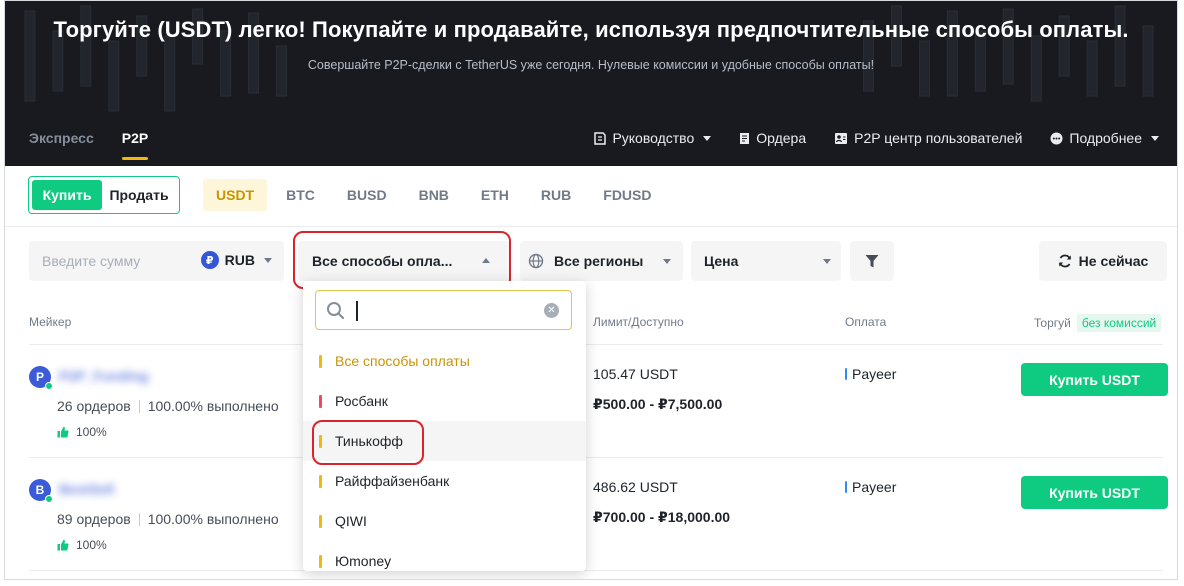 Image resolution: width=1184 pixels, height=586 pixels. Describe the element at coordinates (635, 374) in the screenshot. I see `available-amount: 105.47 USDT` at that location.